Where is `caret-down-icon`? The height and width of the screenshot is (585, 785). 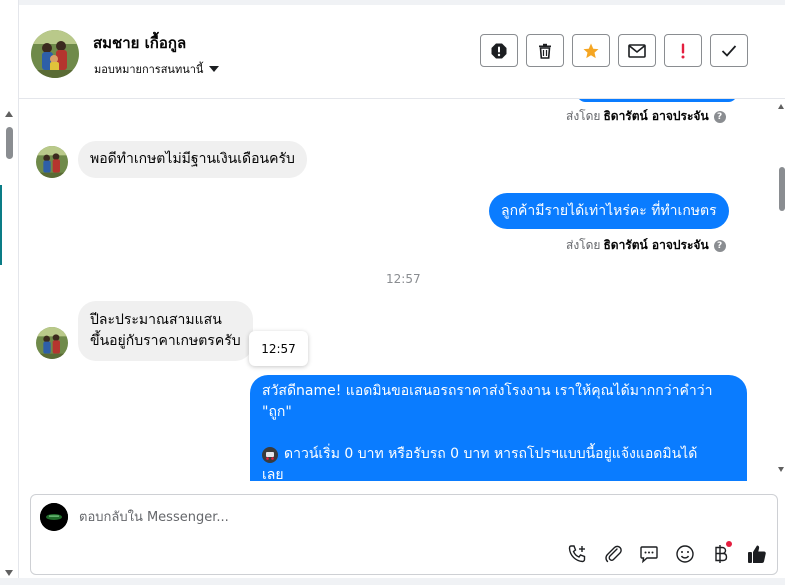 caret-down-icon is located at coordinates (214, 69).